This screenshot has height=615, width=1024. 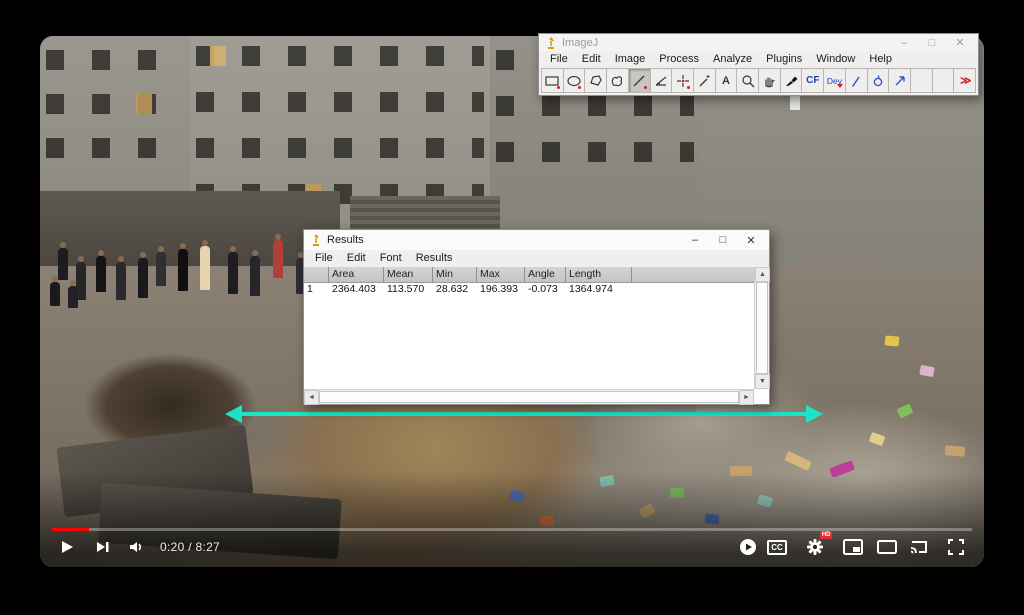 I want to click on freehand-tool, so click(x=618, y=80).